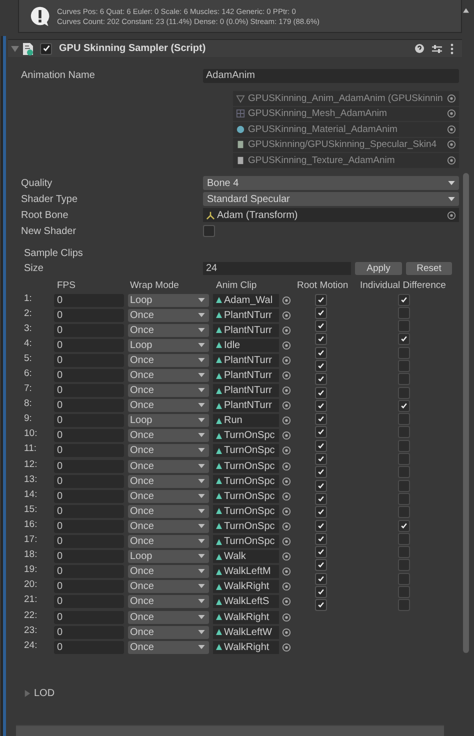 Image resolution: width=474 pixels, height=736 pixels. Describe the element at coordinates (331, 199) in the screenshot. I see `dropdown: Standard Specular` at that location.